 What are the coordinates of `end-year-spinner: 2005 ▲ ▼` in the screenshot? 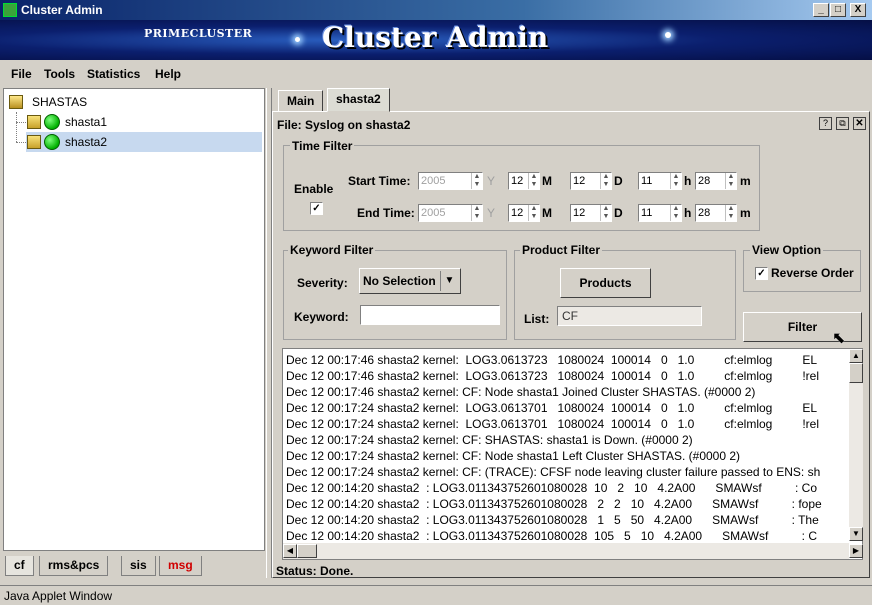 It's located at (450, 213).